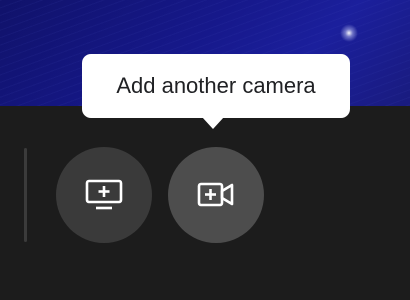 Image resolution: width=410 pixels, height=300 pixels. Describe the element at coordinates (25, 195) in the screenshot. I see `toolbar-divider` at that location.